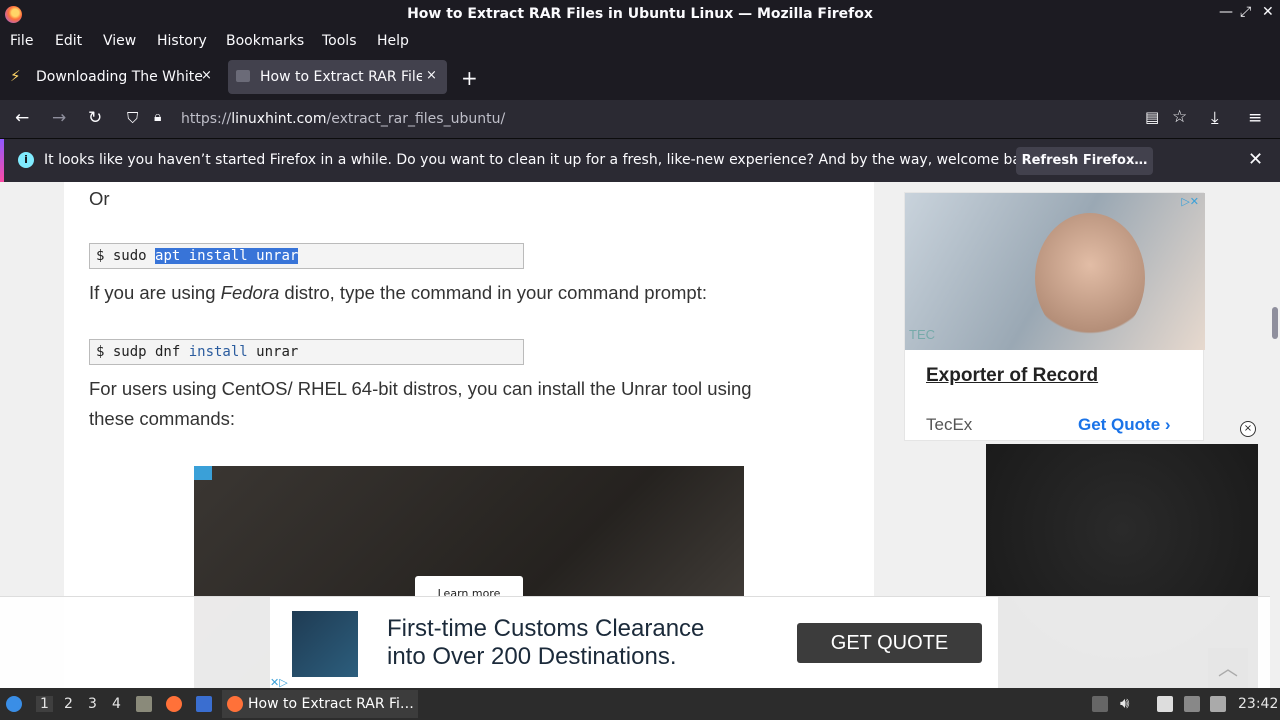  What do you see at coordinates (1124, 703) in the screenshot?
I see `volume-icon: 🔊︎` at bounding box center [1124, 703].